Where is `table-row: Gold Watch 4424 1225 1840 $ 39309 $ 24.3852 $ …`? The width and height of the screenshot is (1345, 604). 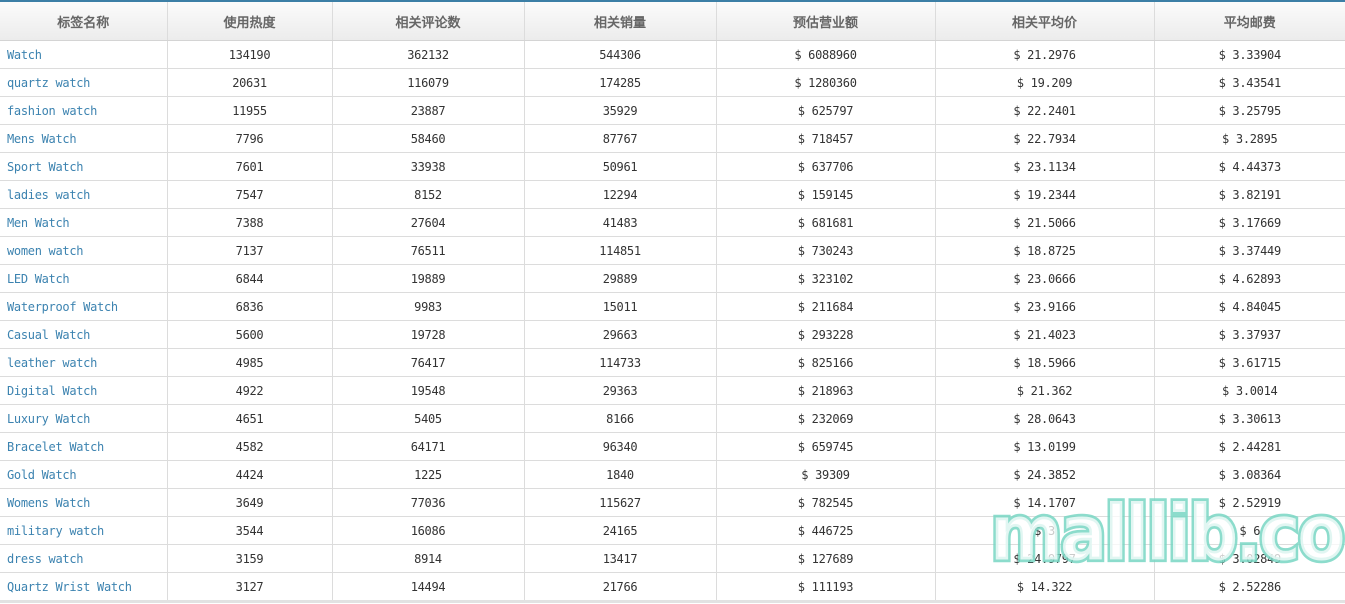
table-row: Gold Watch 4424 1225 1840 $ 39309 $ 24.3852 $ … is located at coordinates (672, 474).